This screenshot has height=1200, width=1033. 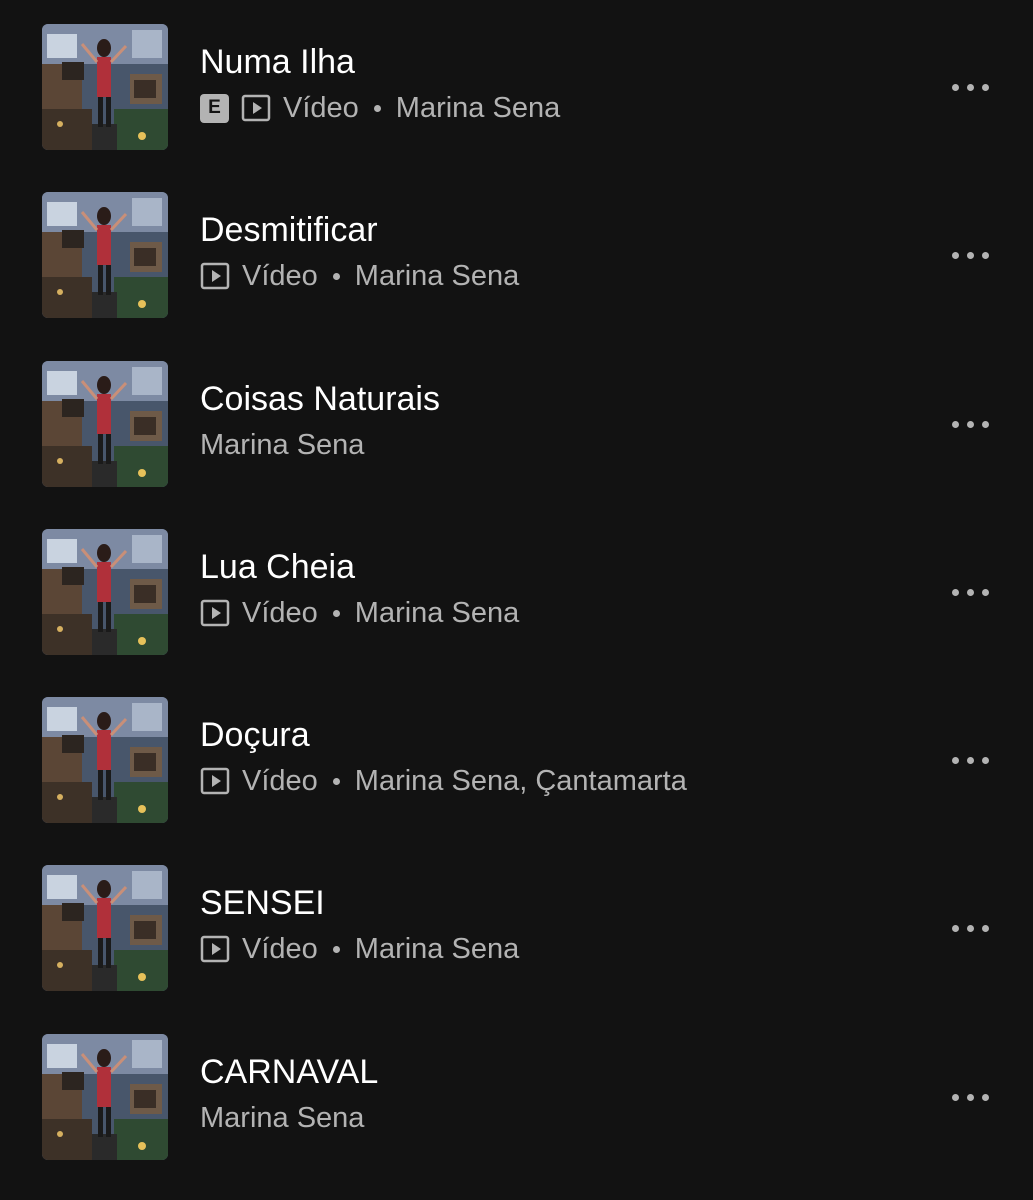 I want to click on track-title: SENSEI, so click(x=262, y=903).